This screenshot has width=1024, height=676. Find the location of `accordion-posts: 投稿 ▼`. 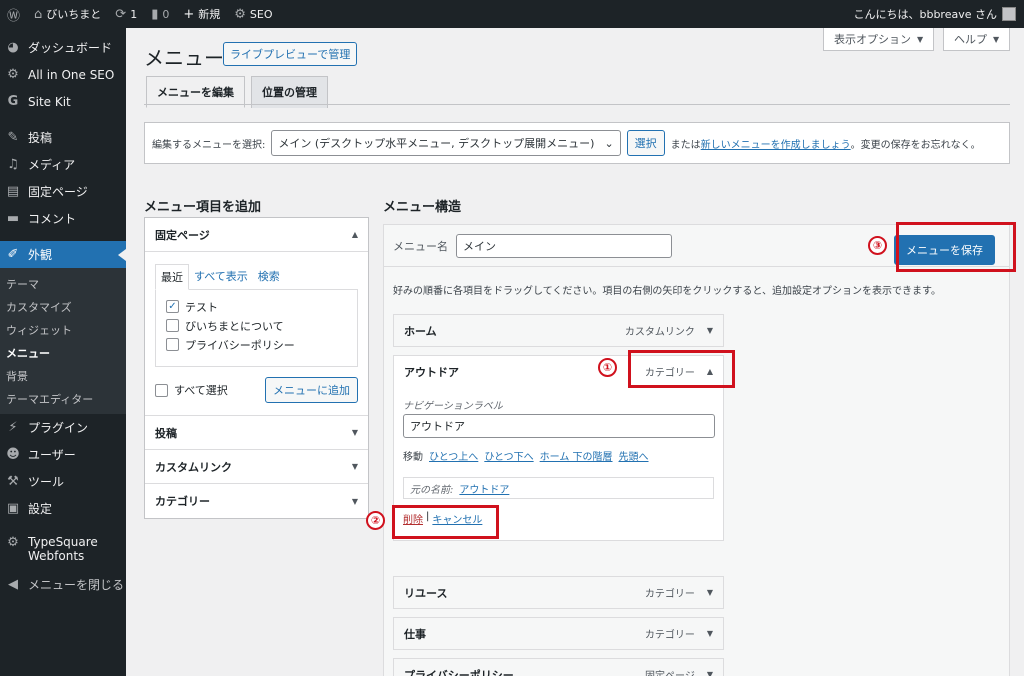

accordion-posts: 投稿 ▼ is located at coordinates (256, 433).